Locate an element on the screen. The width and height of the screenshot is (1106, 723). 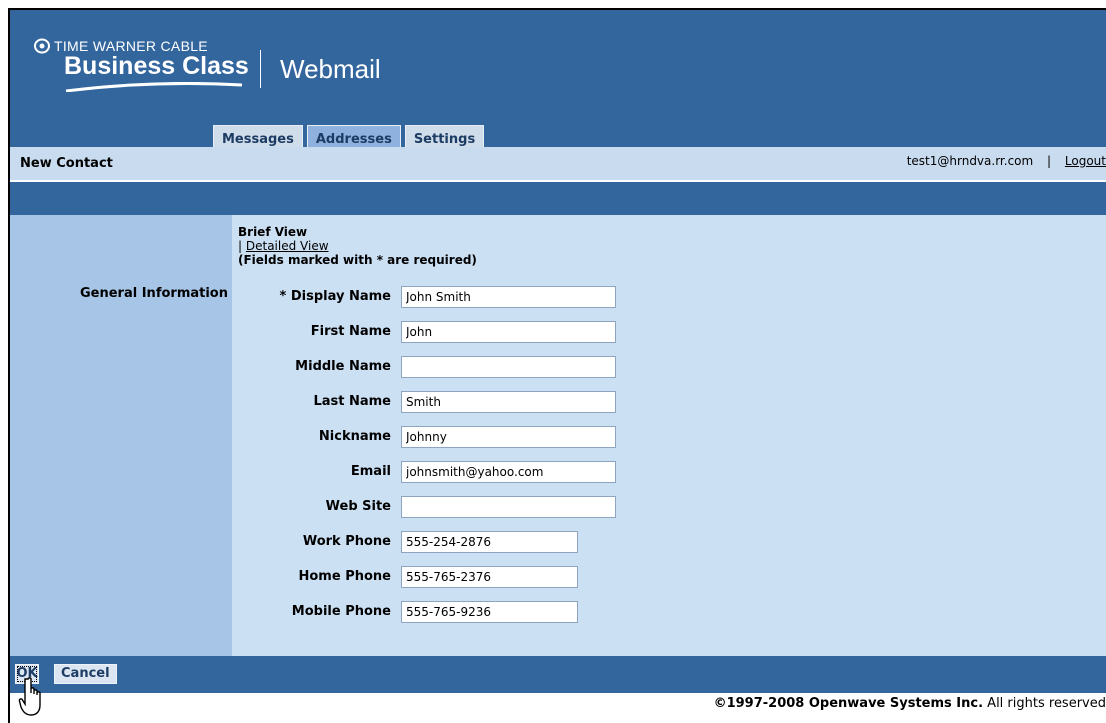
toolbar-band is located at coordinates (558, 198).